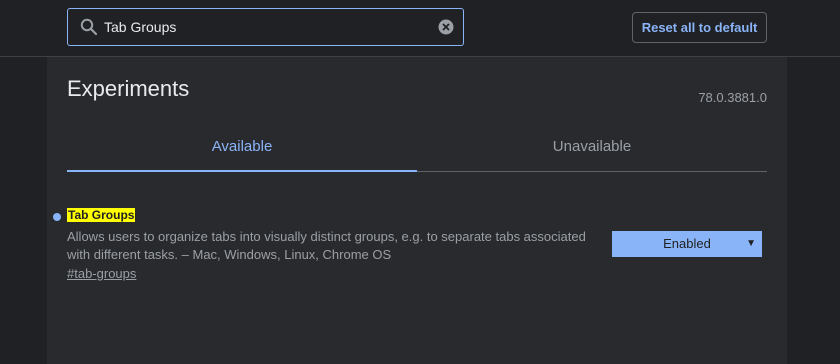 This screenshot has width=840, height=364. Describe the element at coordinates (101, 215) in the screenshot. I see `experiment-name: Tab Groups` at that location.